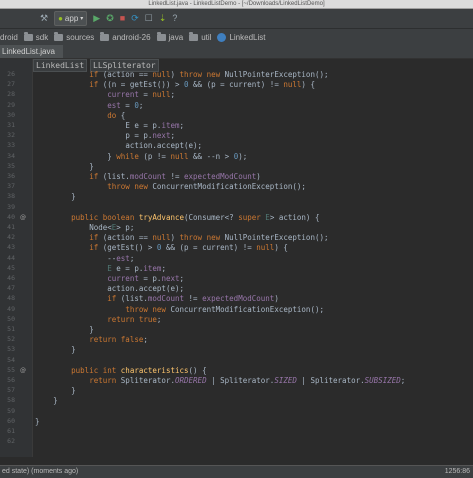 The image size is (473, 478). Describe the element at coordinates (118, 340) in the screenshot. I see `code-text: return false;` at that location.